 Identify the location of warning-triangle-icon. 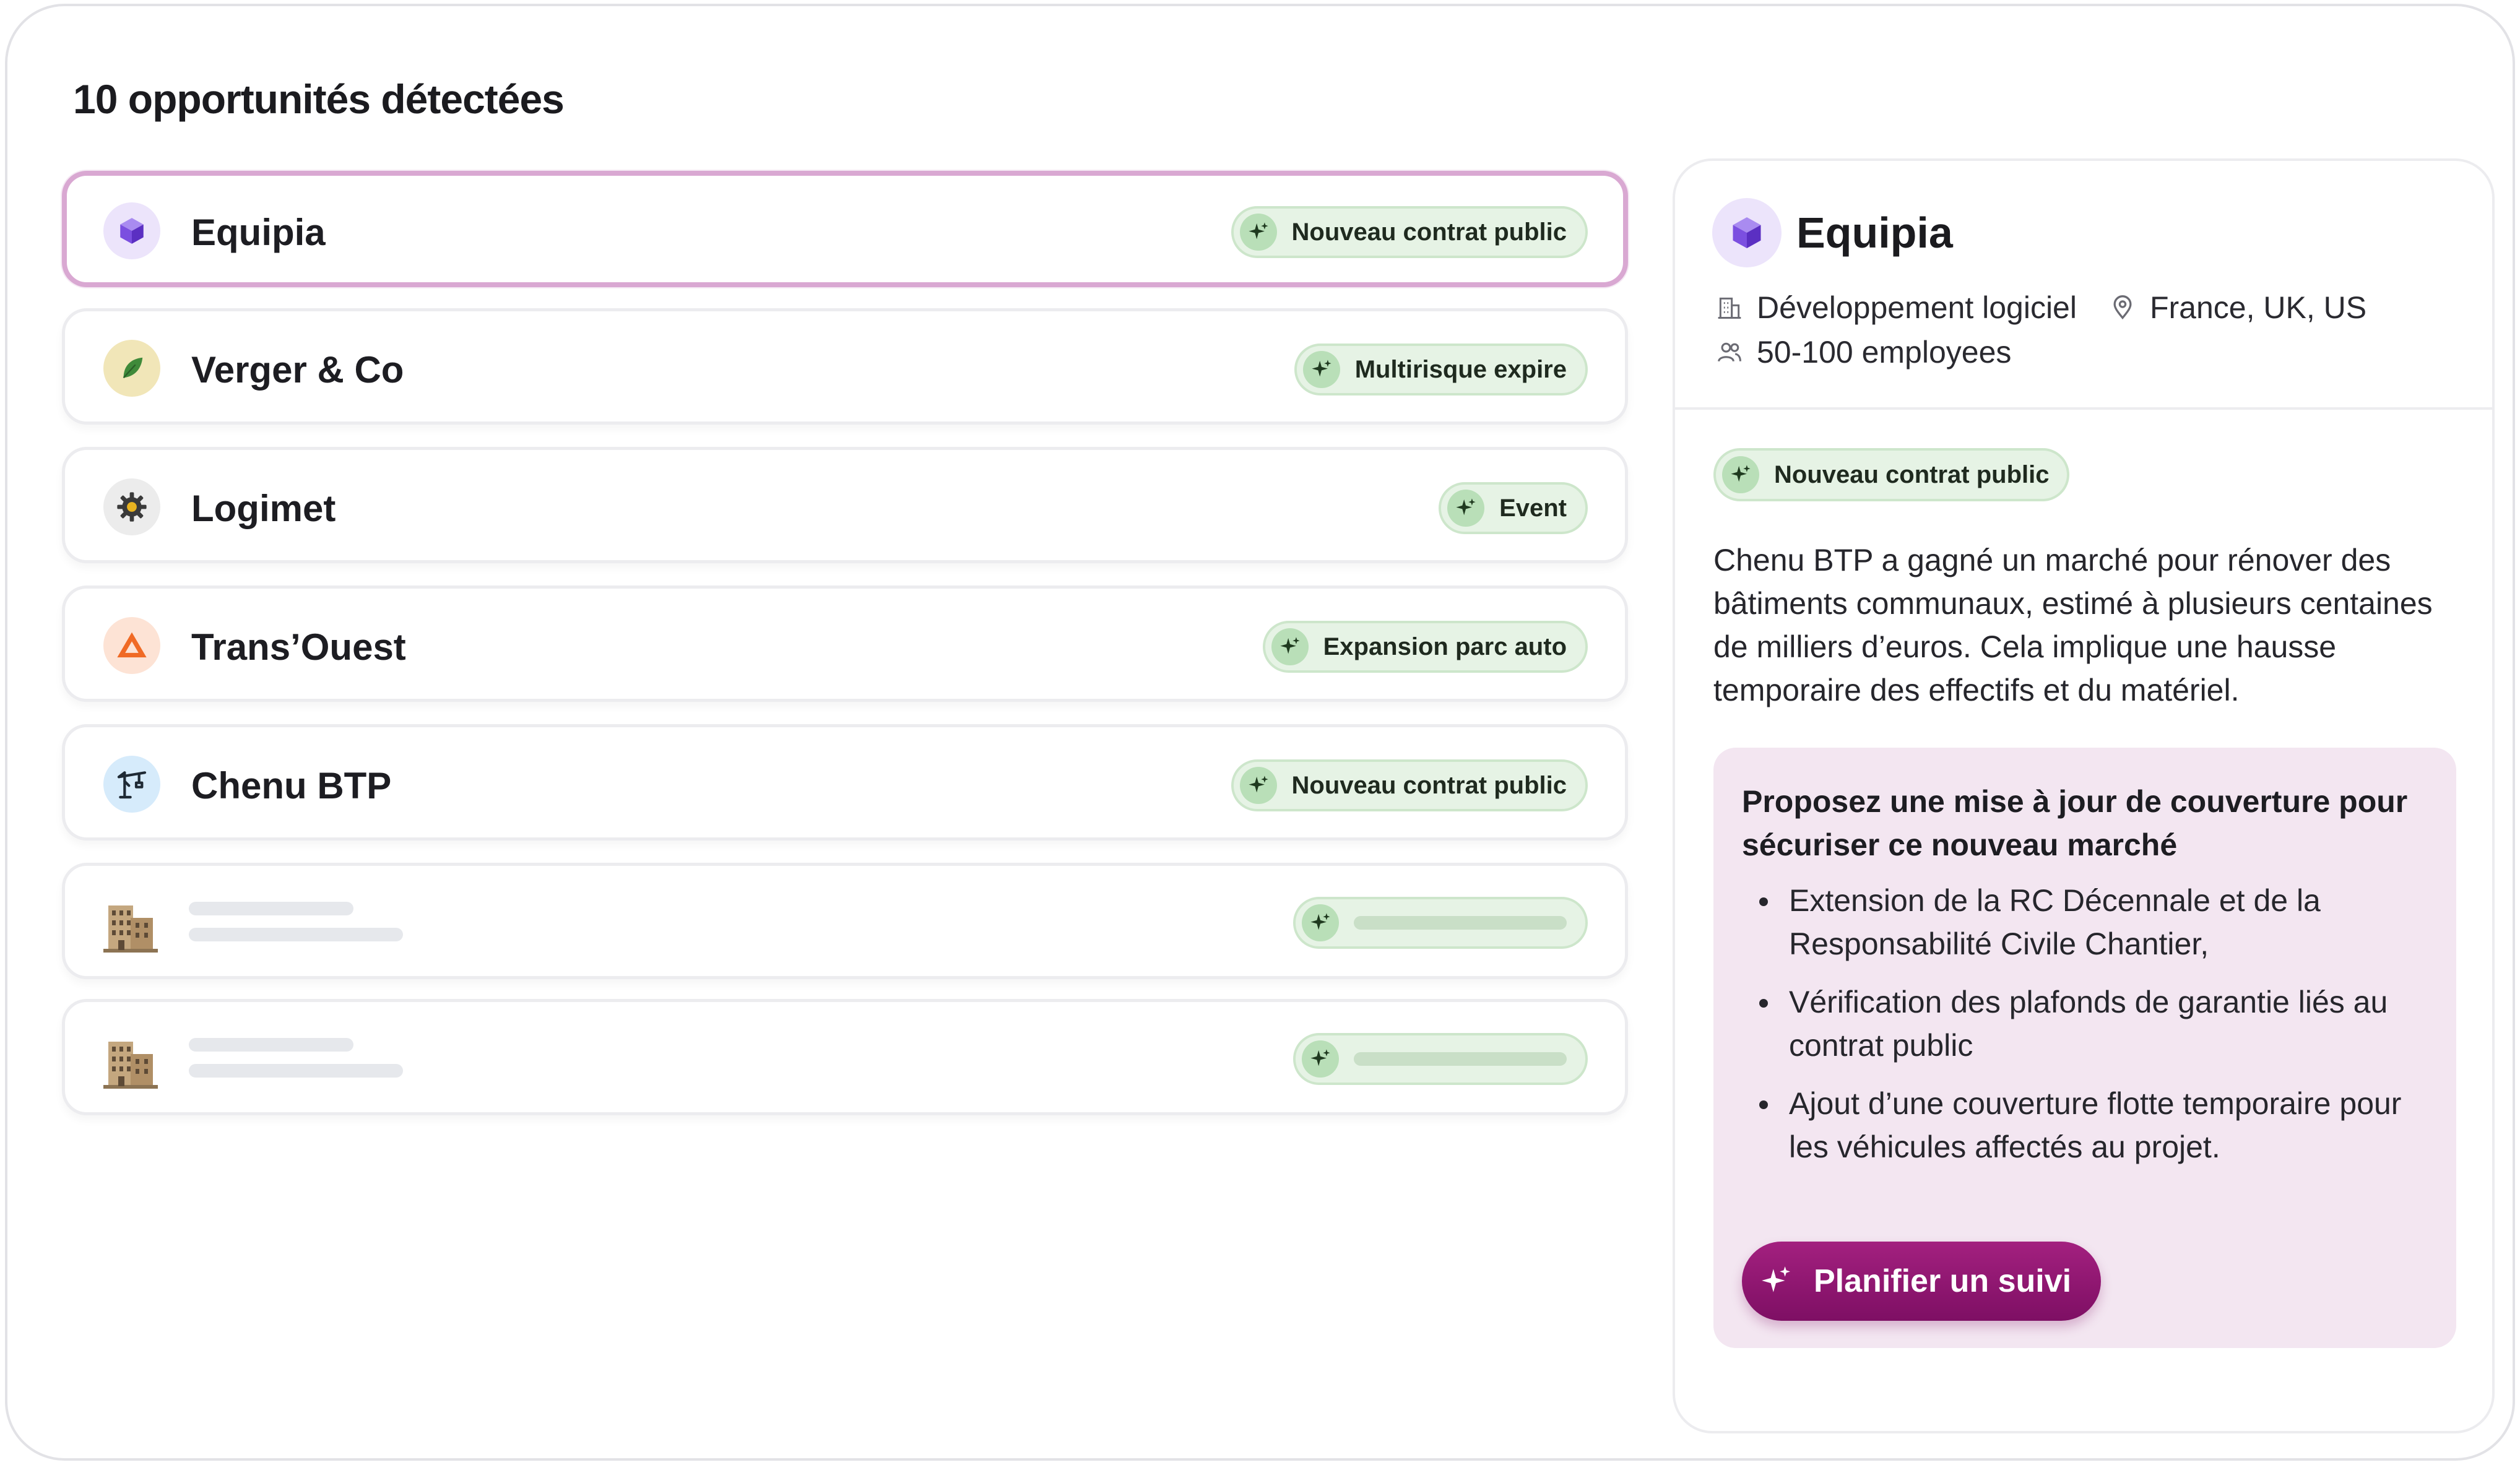
(131, 645).